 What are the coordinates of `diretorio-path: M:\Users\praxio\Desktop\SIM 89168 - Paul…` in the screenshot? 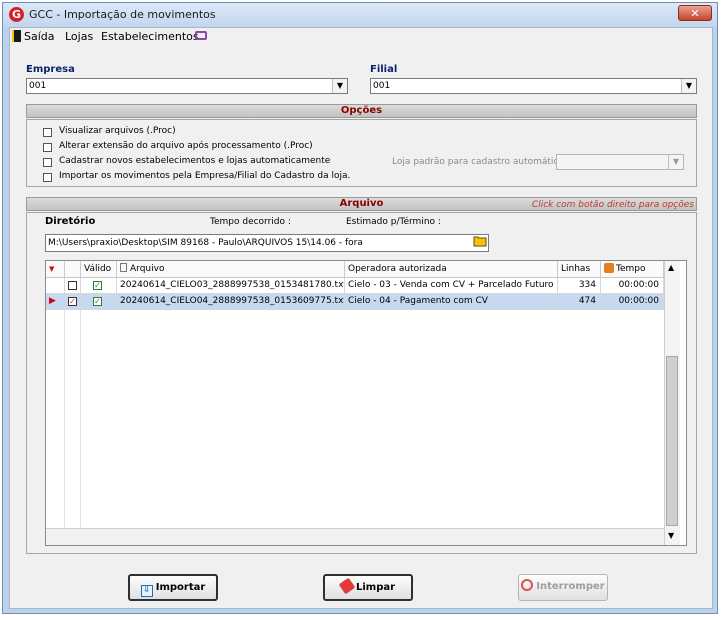 It's located at (205, 243).